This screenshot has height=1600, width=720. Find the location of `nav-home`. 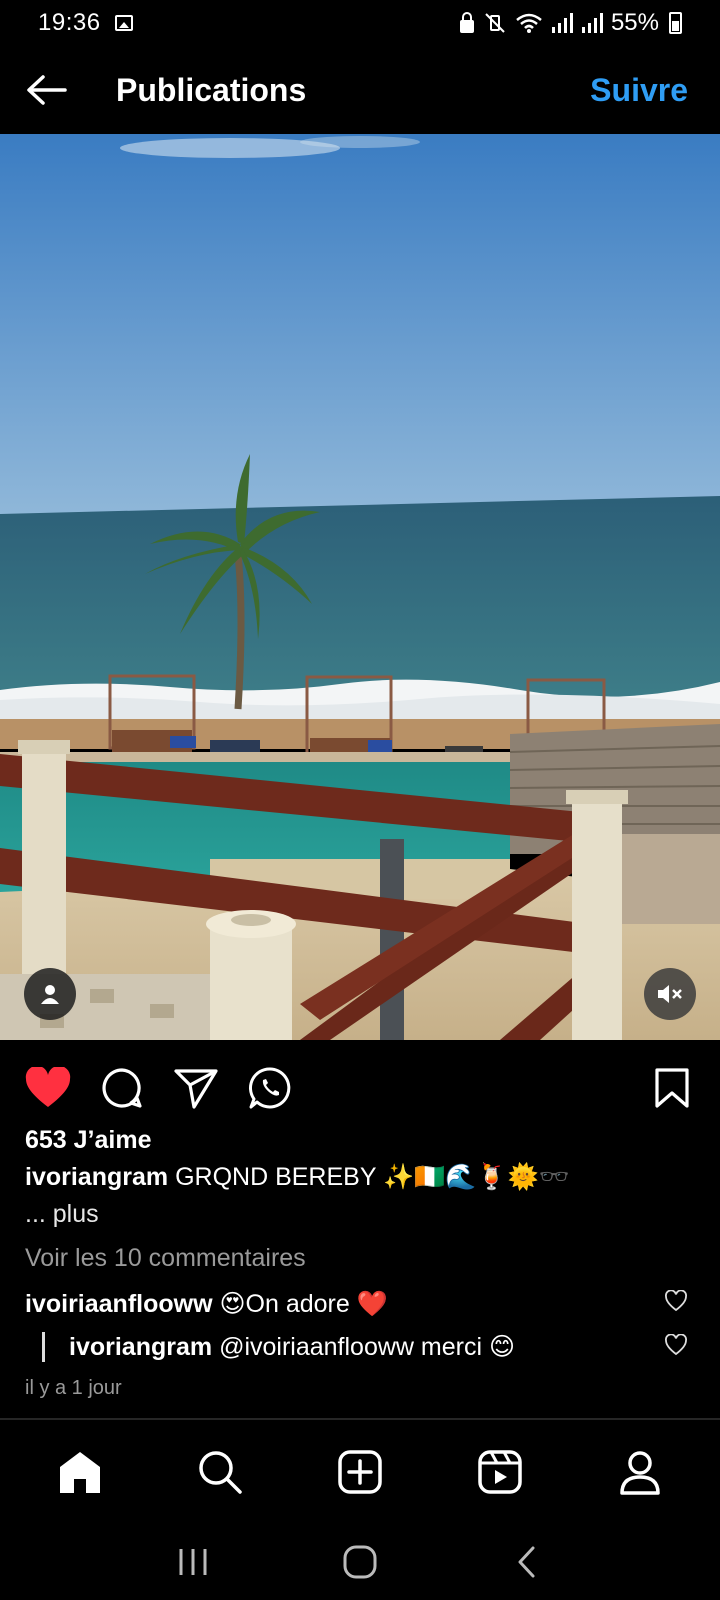

nav-home is located at coordinates (80, 1472).